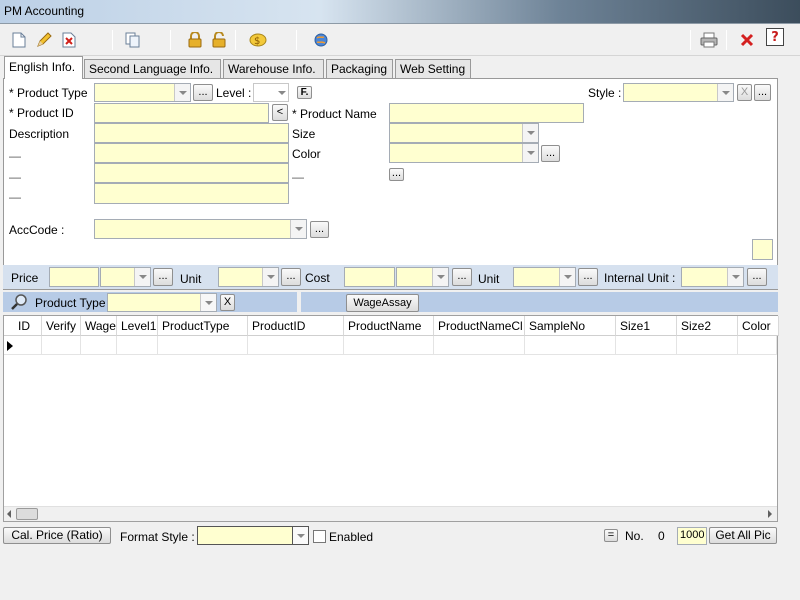 The height and width of the screenshot is (600, 800). What do you see at coordinates (74, 277) in the screenshot?
I see `price-field` at bounding box center [74, 277].